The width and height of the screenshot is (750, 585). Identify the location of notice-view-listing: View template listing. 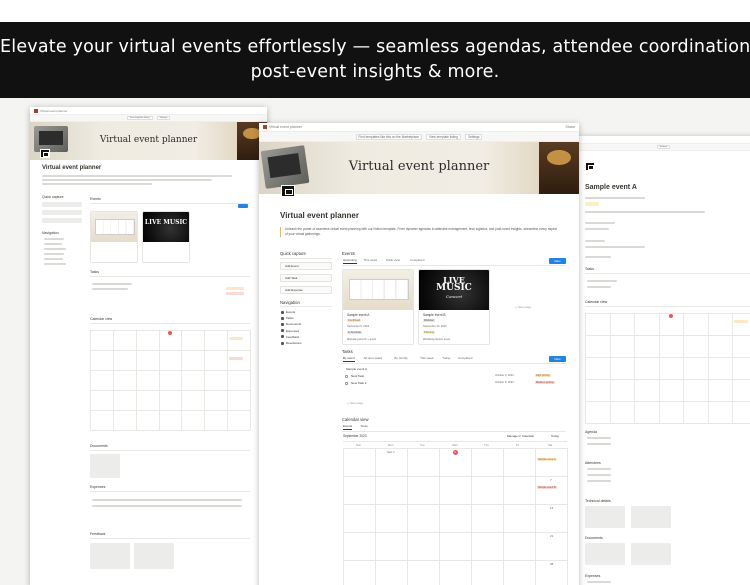
(443, 136).